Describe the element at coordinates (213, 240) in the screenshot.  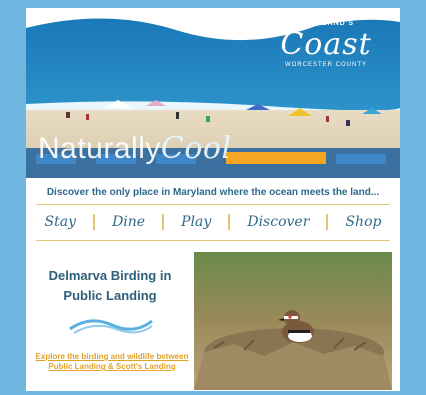
I see `divider-bottom` at that location.